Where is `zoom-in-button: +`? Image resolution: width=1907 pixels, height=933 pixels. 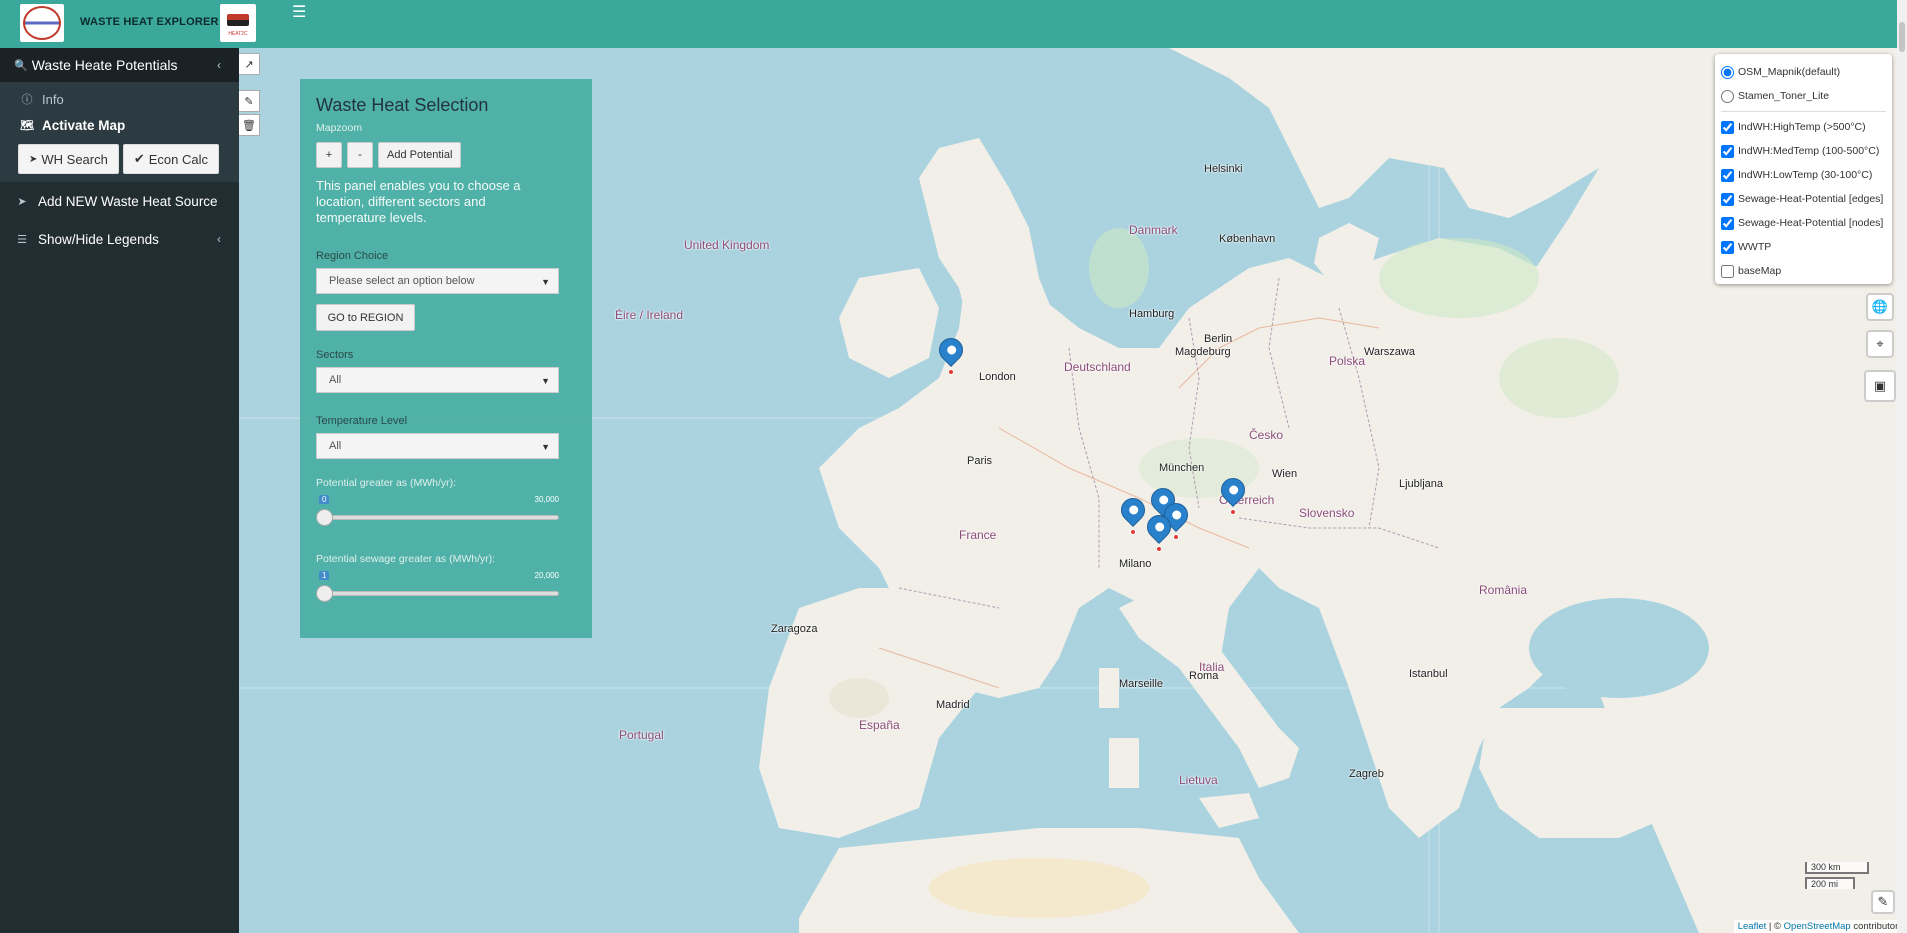 zoom-in-button: + is located at coordinates (329, 155).